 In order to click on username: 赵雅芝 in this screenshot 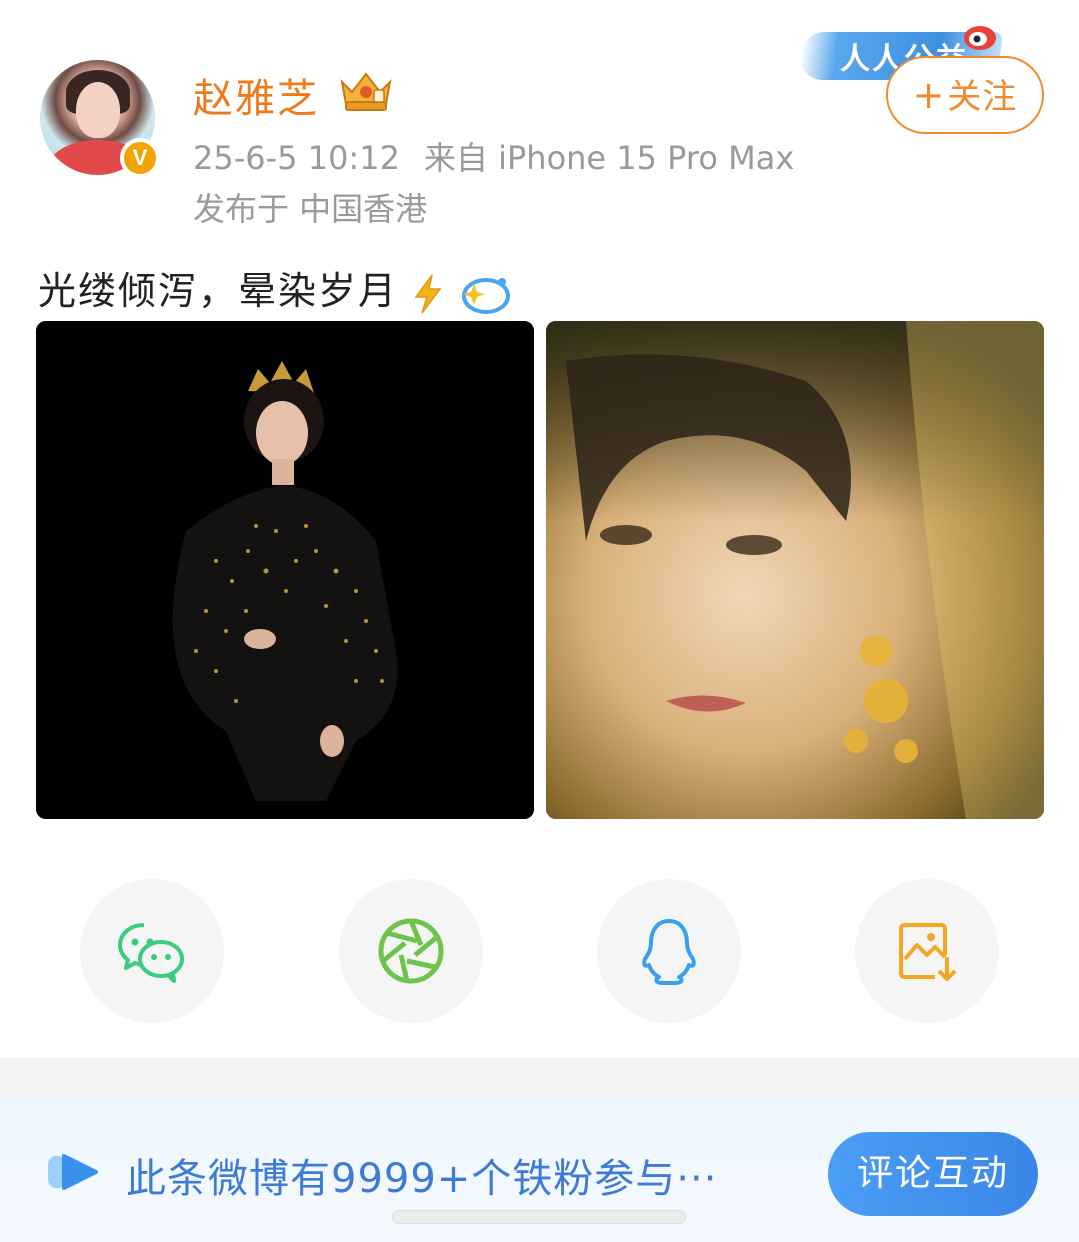, I will do `click(256, 95)`.